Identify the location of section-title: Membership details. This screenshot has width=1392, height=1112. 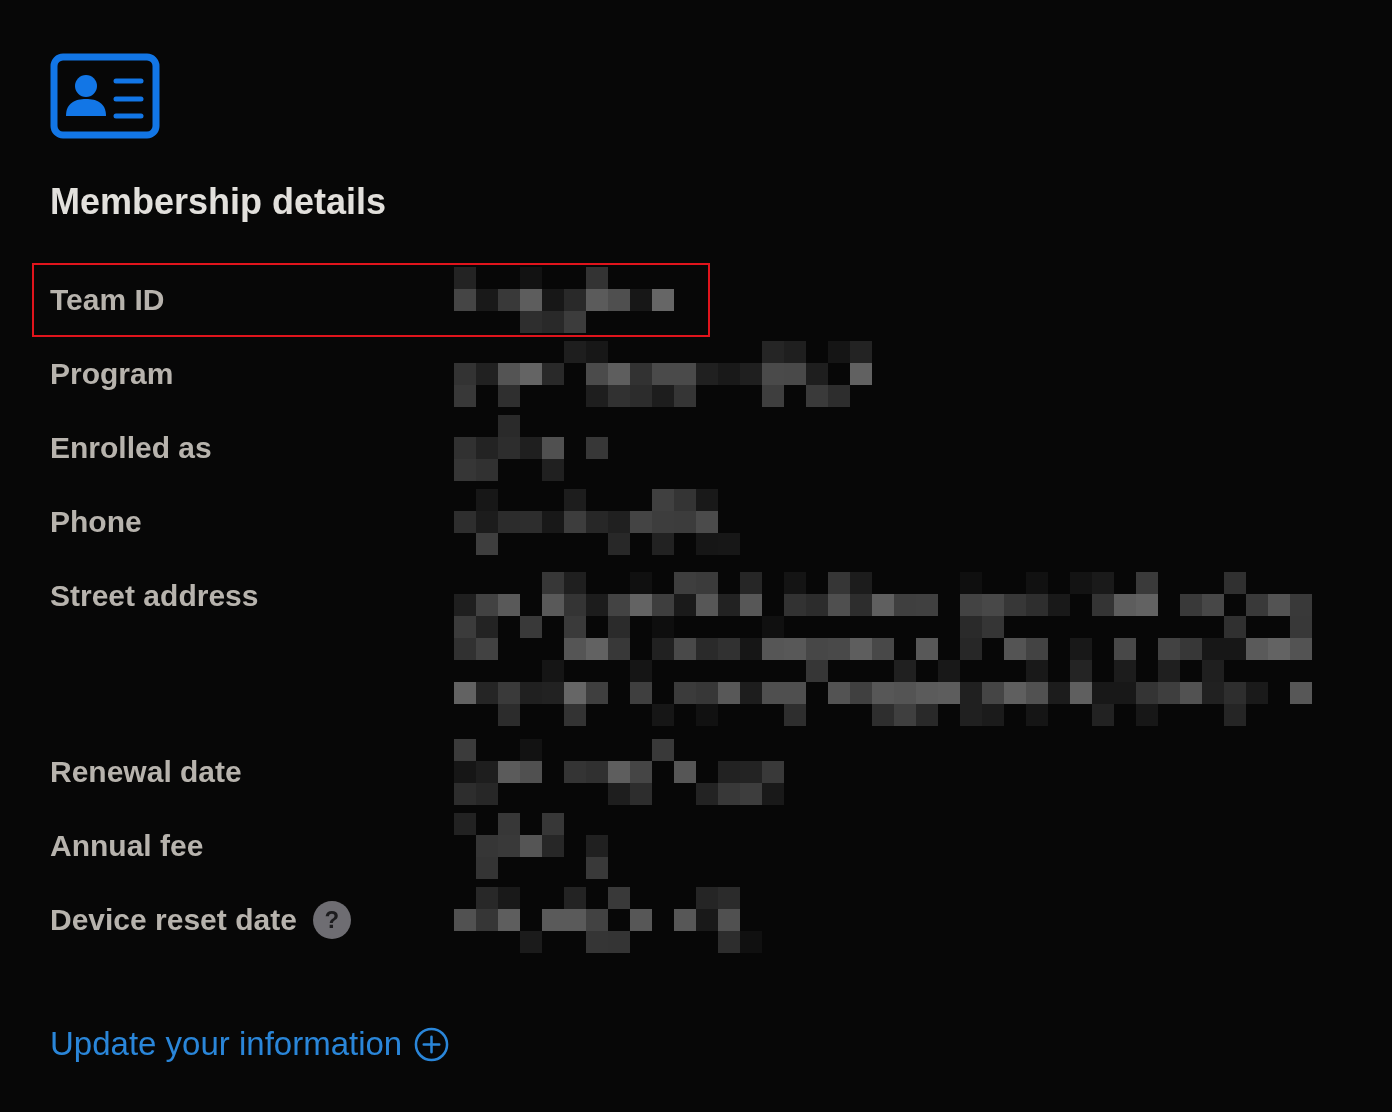
(218, 202).